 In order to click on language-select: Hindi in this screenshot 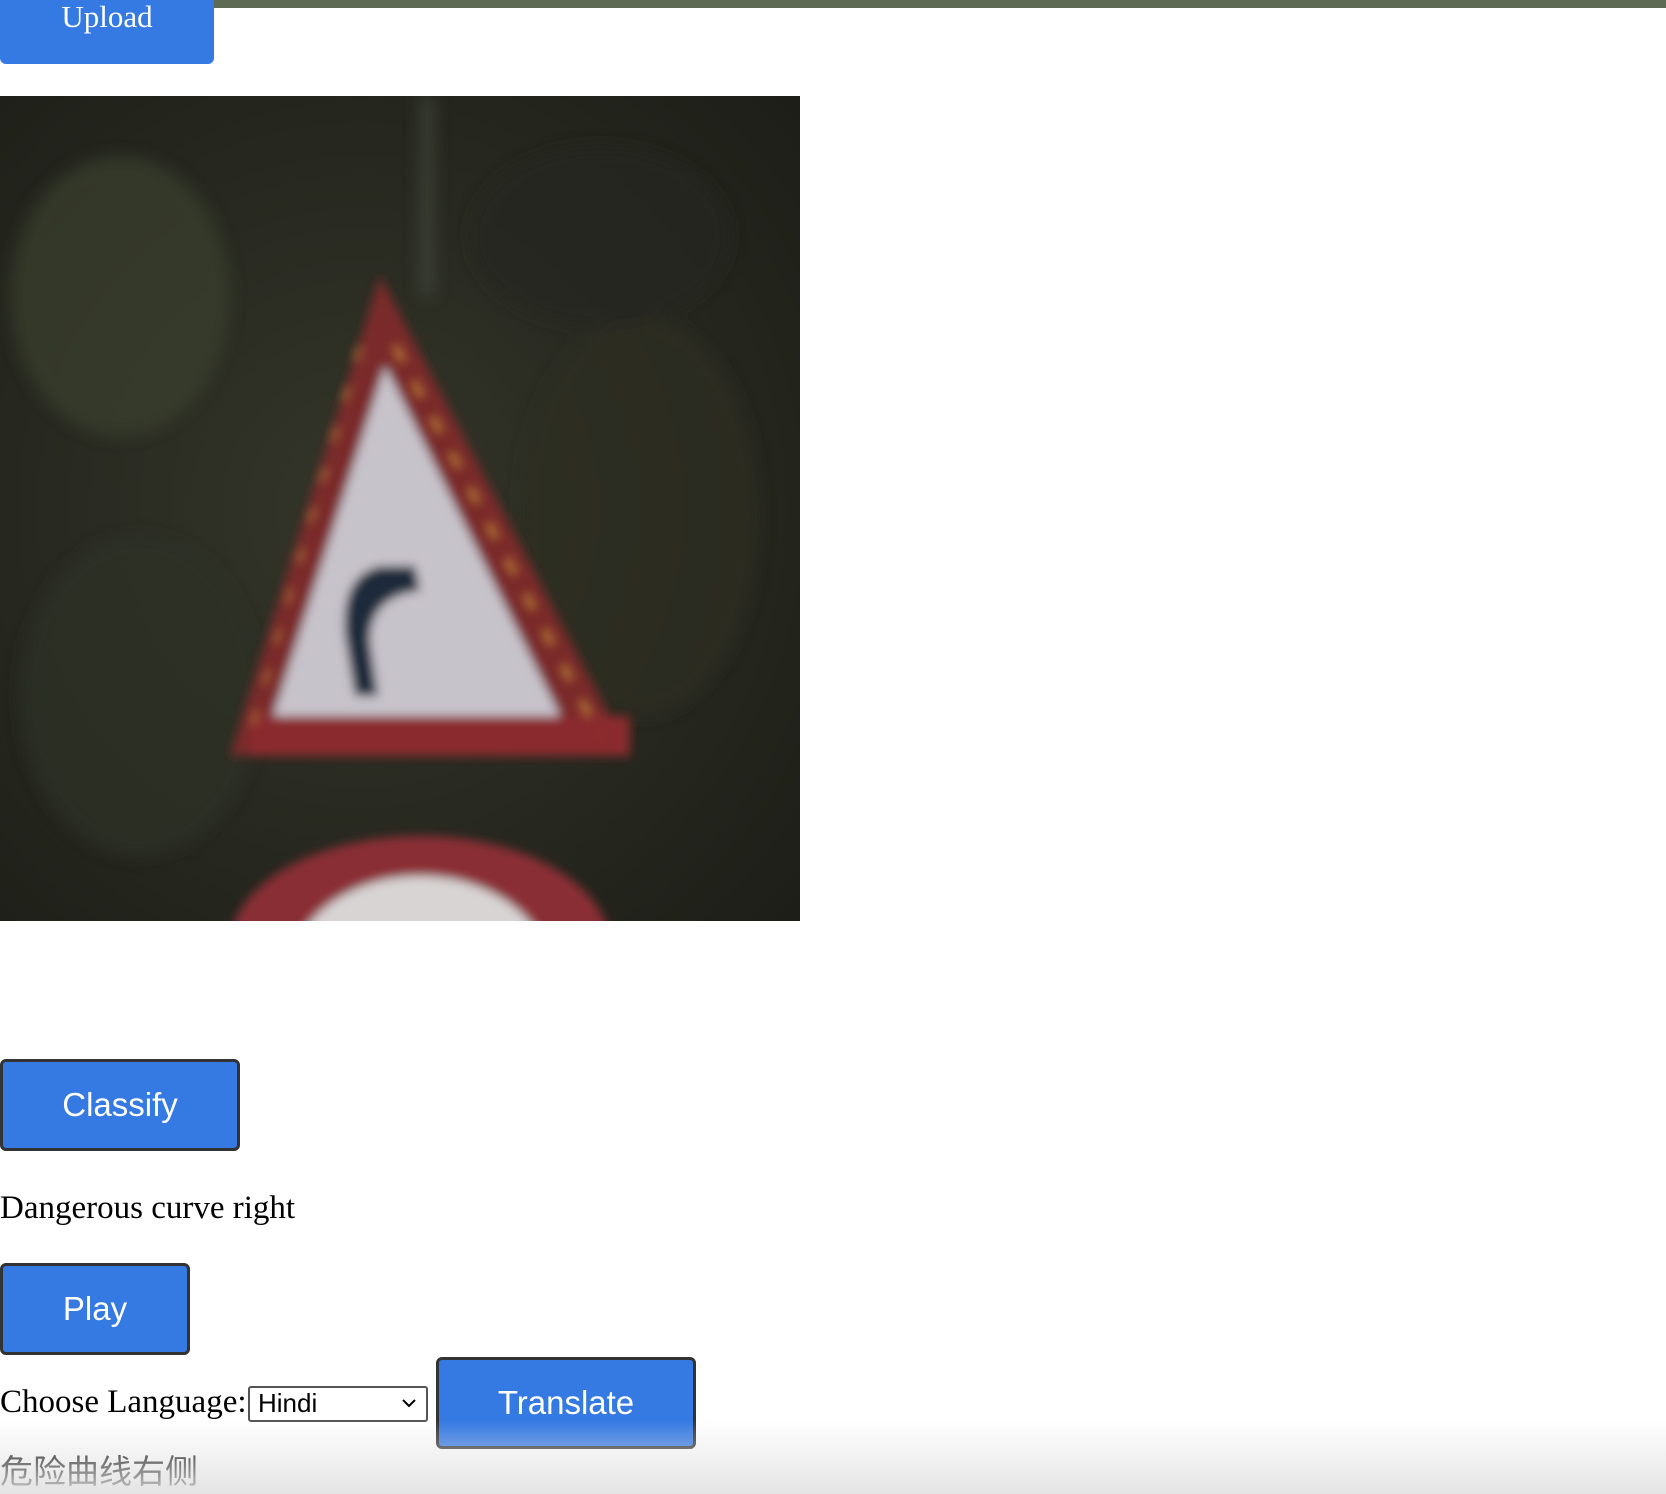, I will do `click(338, 1404)`.